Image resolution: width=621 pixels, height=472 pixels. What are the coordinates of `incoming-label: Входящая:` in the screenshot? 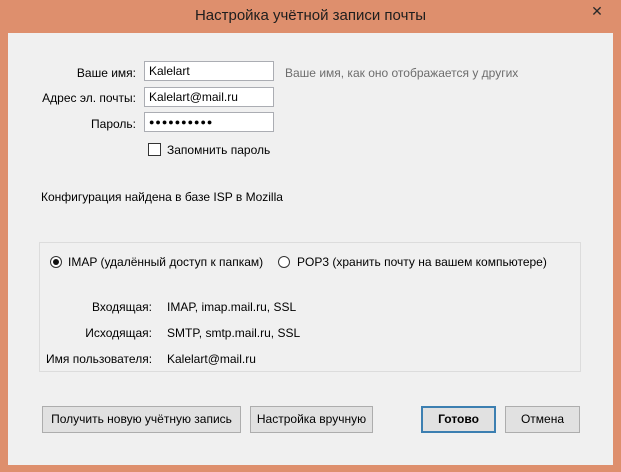 It's located at (121, 307).